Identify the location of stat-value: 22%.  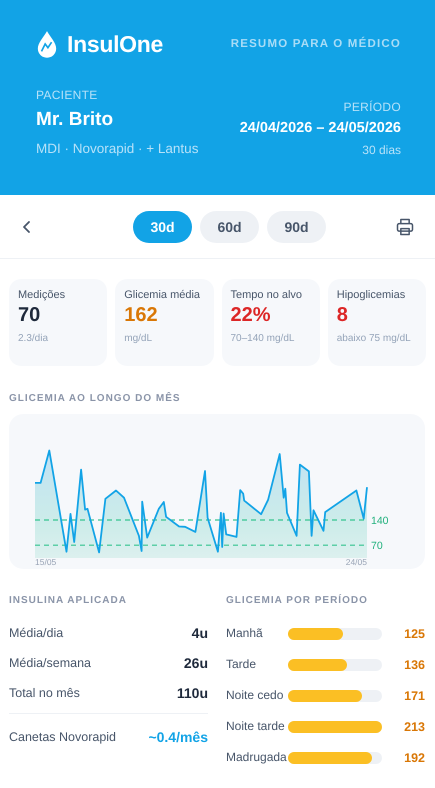
(251, 315).